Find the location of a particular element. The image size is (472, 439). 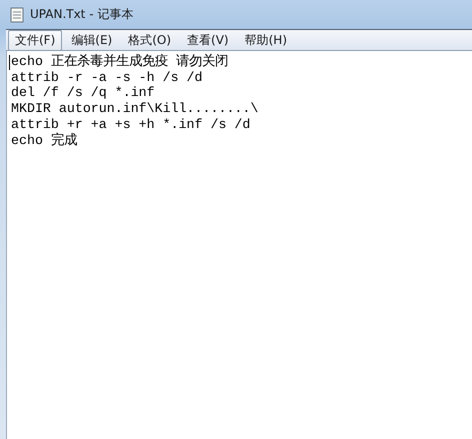

menu-item: 文件(F) is located at coordinates (35, 40).